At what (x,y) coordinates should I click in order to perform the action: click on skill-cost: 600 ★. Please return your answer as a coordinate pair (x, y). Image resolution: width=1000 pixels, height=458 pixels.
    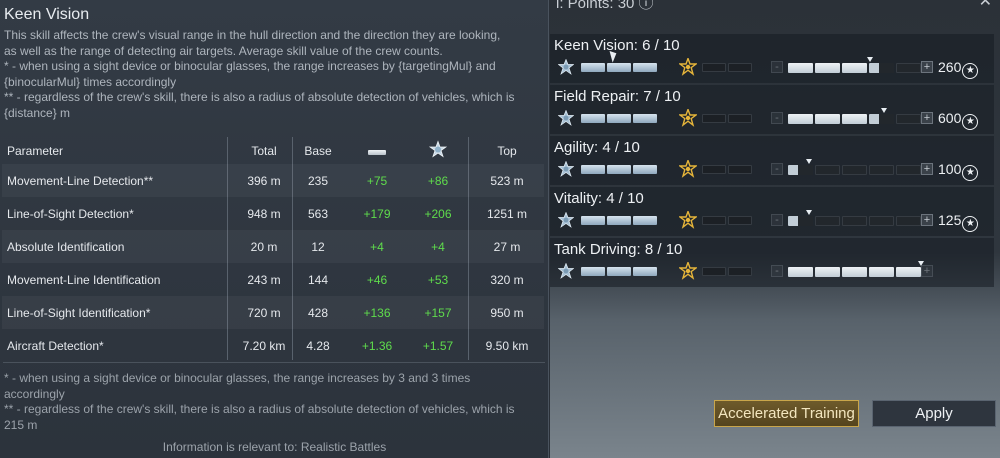
    Looking at the image, I should click on (958, 120).